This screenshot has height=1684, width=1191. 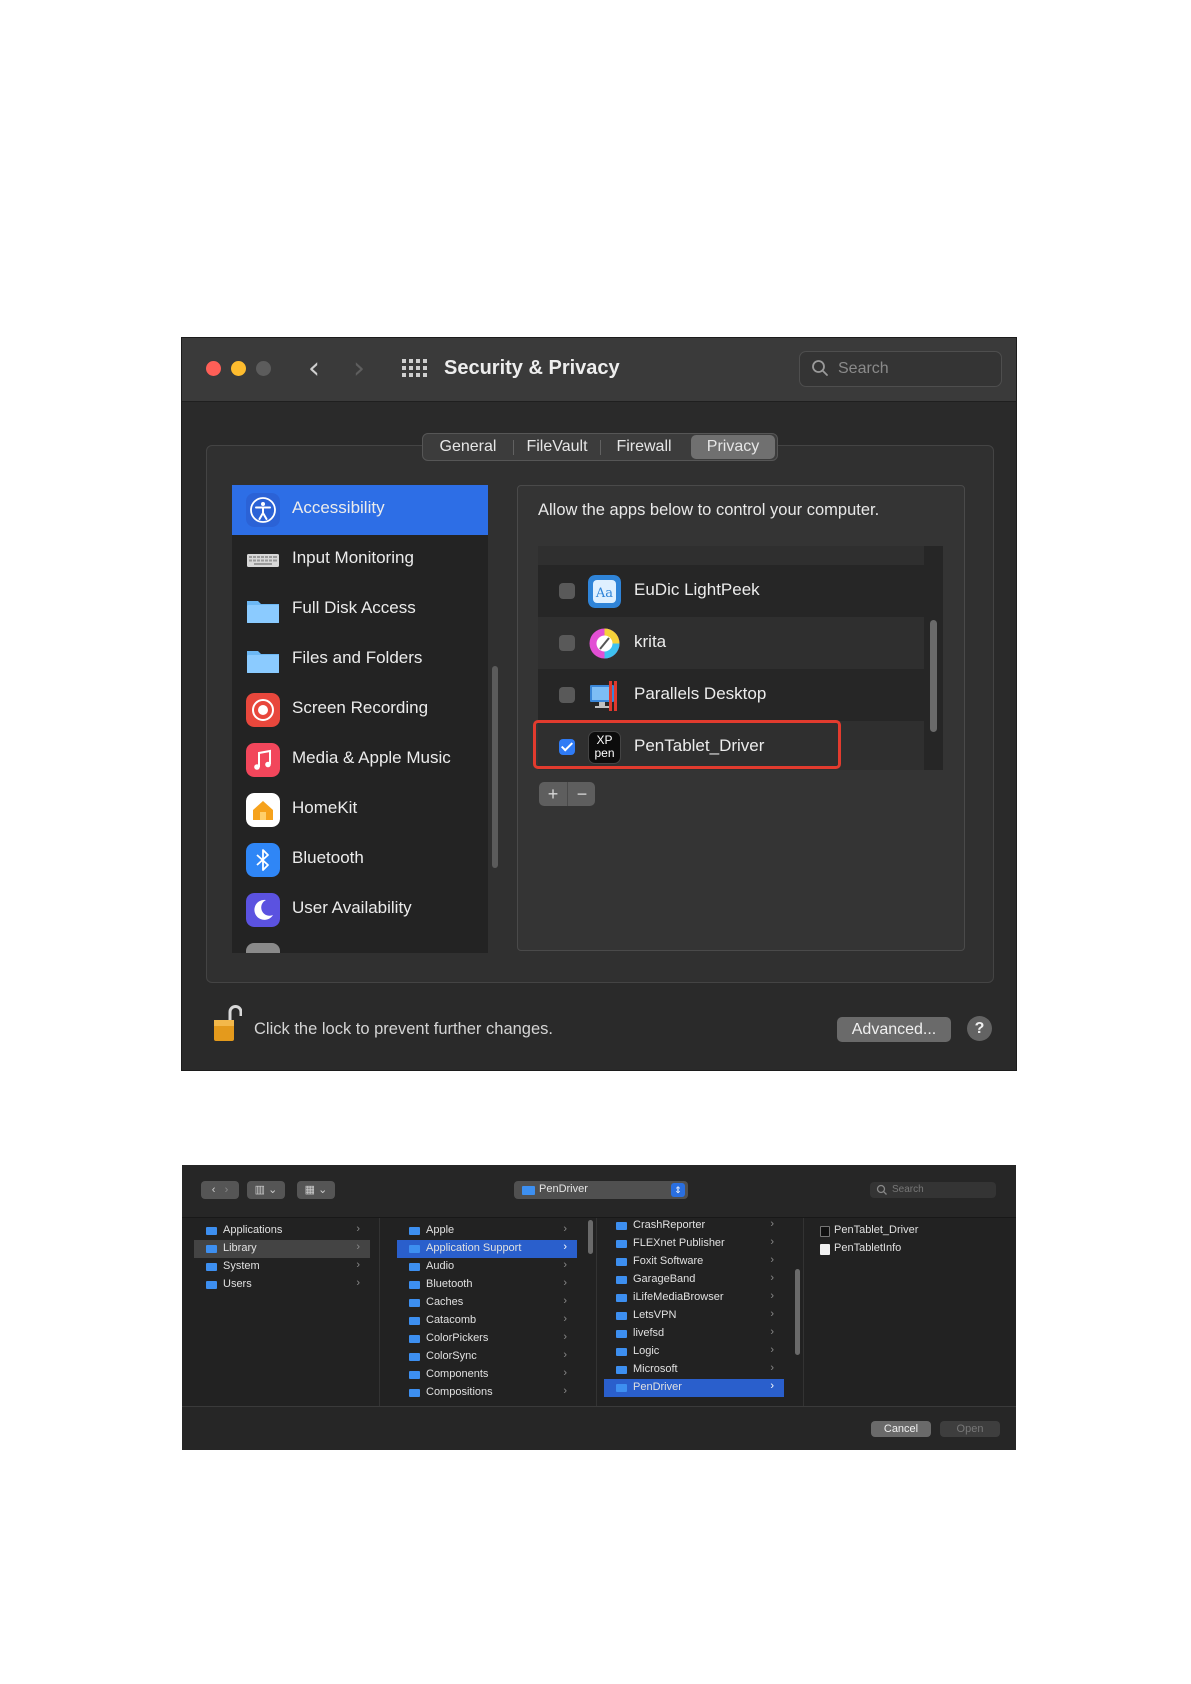 I want to click on list-item-compositions: Compositions ›, so click(x=487, y=1393).